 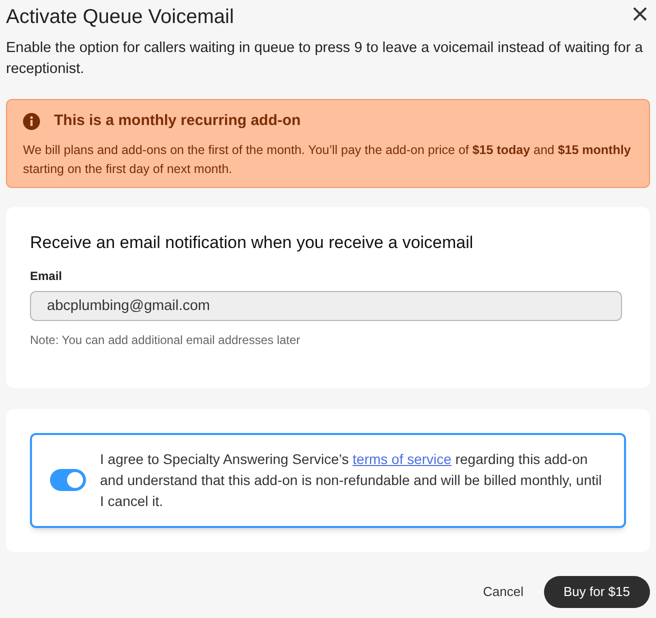 What do you see at coordinates (252, 243) in the screenshot?
I see `card-heading: Receive an email notification when you receive a voicemail` at bounding box center [252, 243].